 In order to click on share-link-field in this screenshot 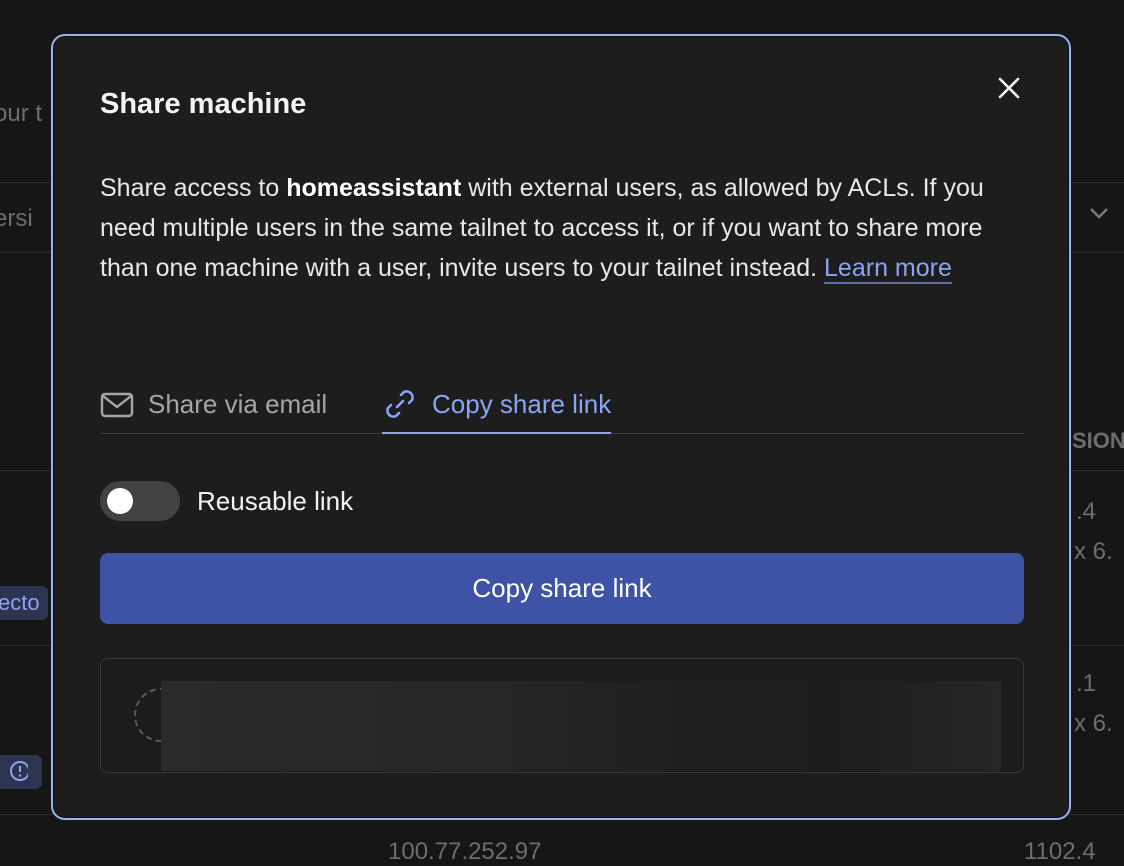, I will do `click(562, 715)`.